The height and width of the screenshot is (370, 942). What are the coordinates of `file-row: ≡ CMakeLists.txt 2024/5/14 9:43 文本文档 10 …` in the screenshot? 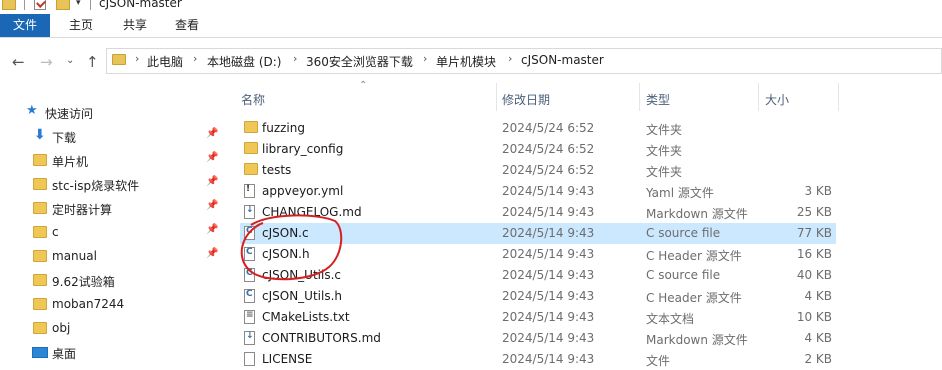 It's located at (538, 317).